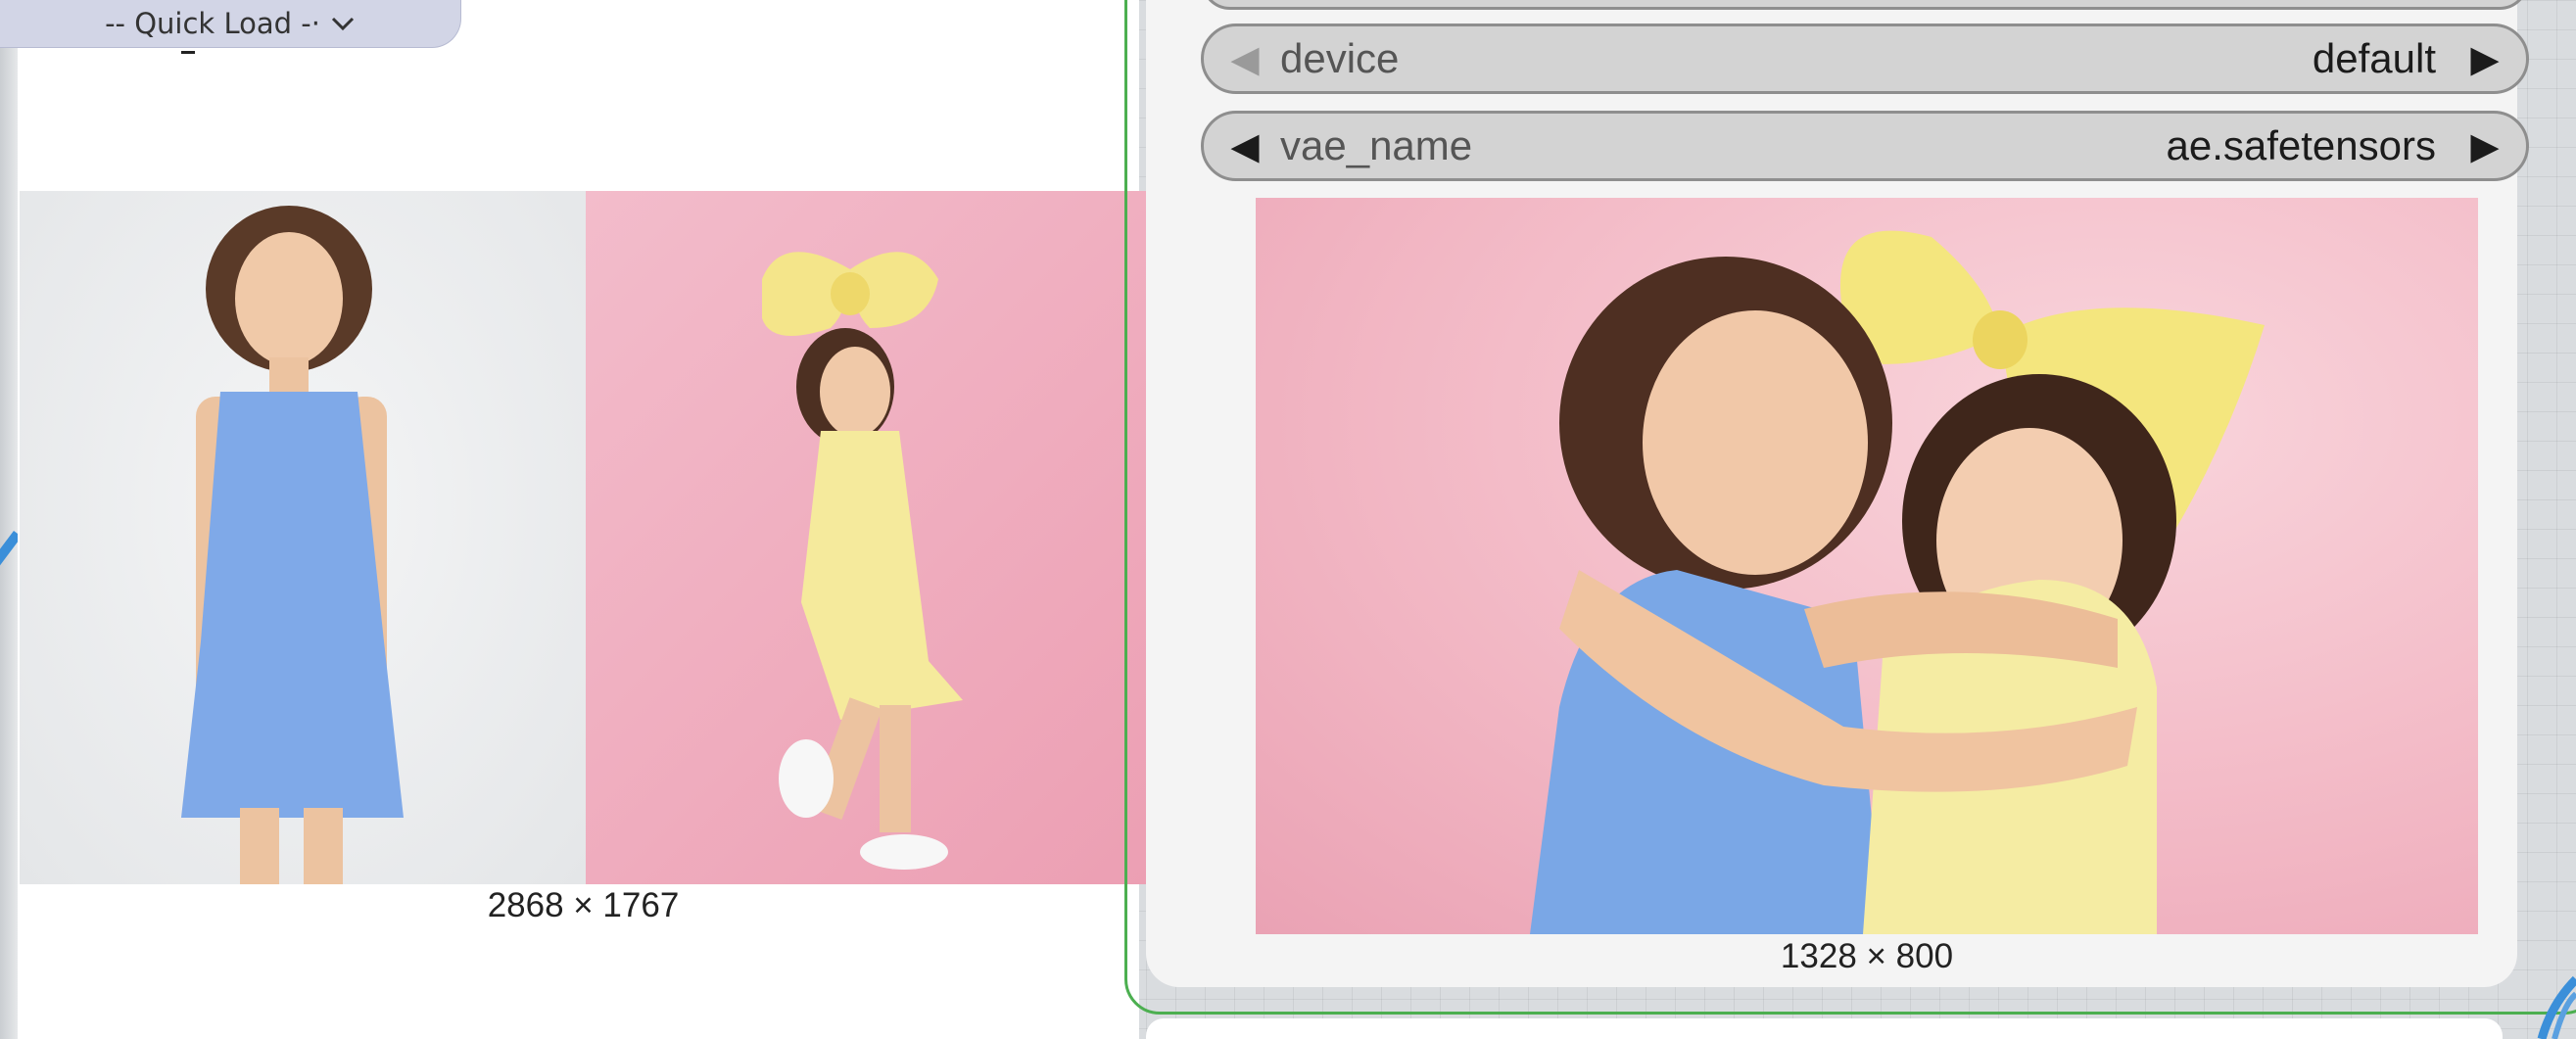  I want to click on widget-name: vae_name, so click(1377, 145).